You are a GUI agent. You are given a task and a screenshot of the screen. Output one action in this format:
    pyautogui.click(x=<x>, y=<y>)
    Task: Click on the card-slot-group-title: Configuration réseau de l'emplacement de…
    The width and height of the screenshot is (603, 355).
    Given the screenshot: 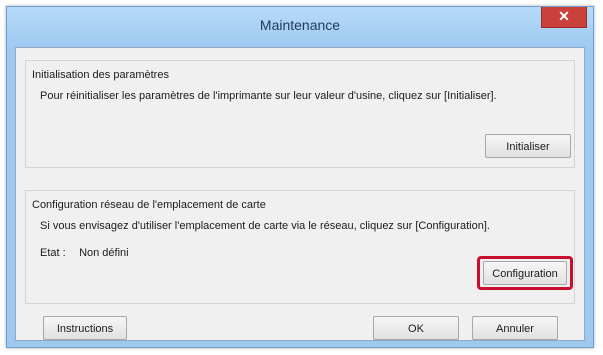 What is the action you would take?
    pyautogui.click(x=149, y=205)
    